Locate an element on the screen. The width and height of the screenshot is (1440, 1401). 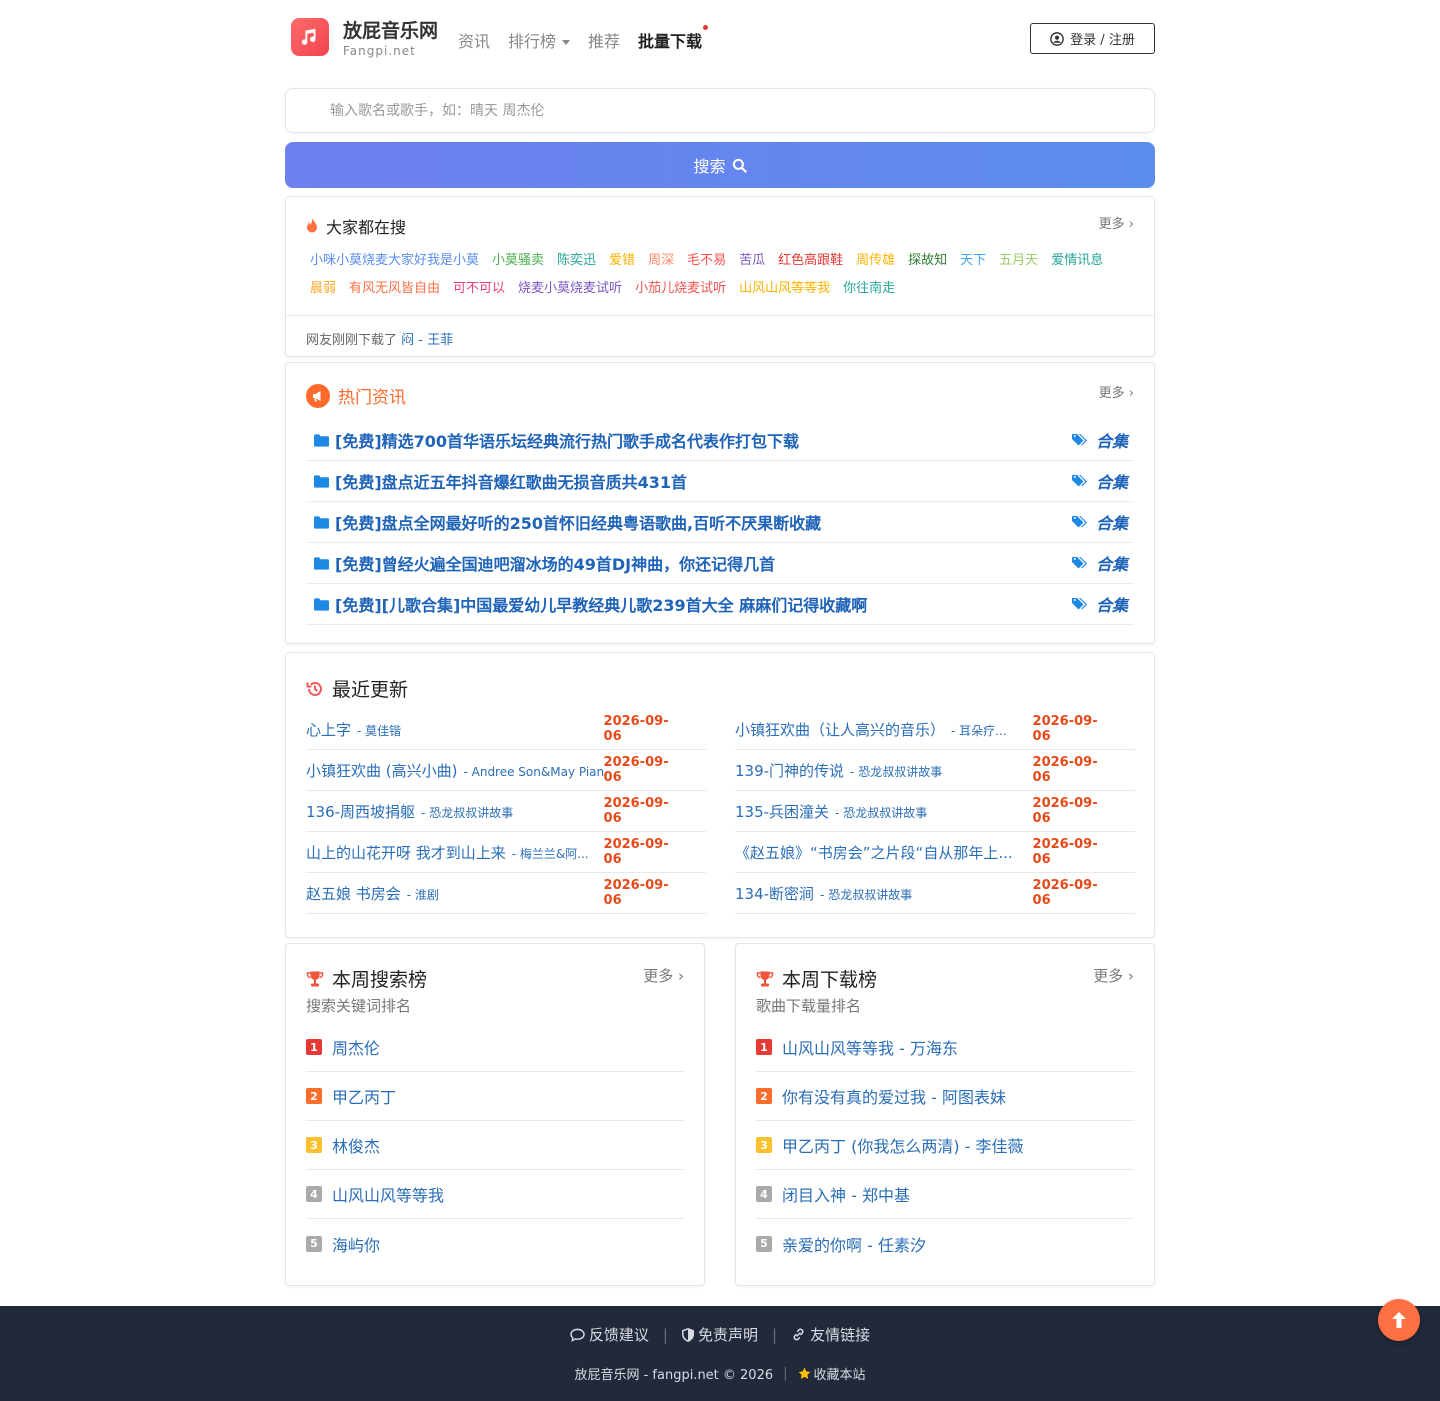
search-tag: 小茄儿烧麦试听 is located at coordinates (680, 289).